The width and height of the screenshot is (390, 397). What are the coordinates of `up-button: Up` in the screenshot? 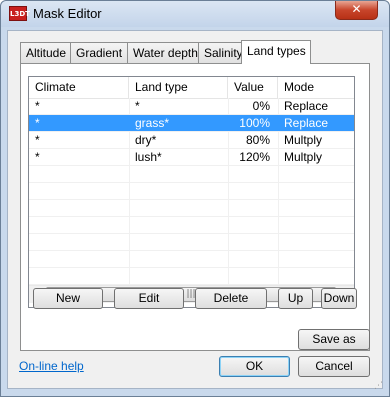 It's located at (295, 298).